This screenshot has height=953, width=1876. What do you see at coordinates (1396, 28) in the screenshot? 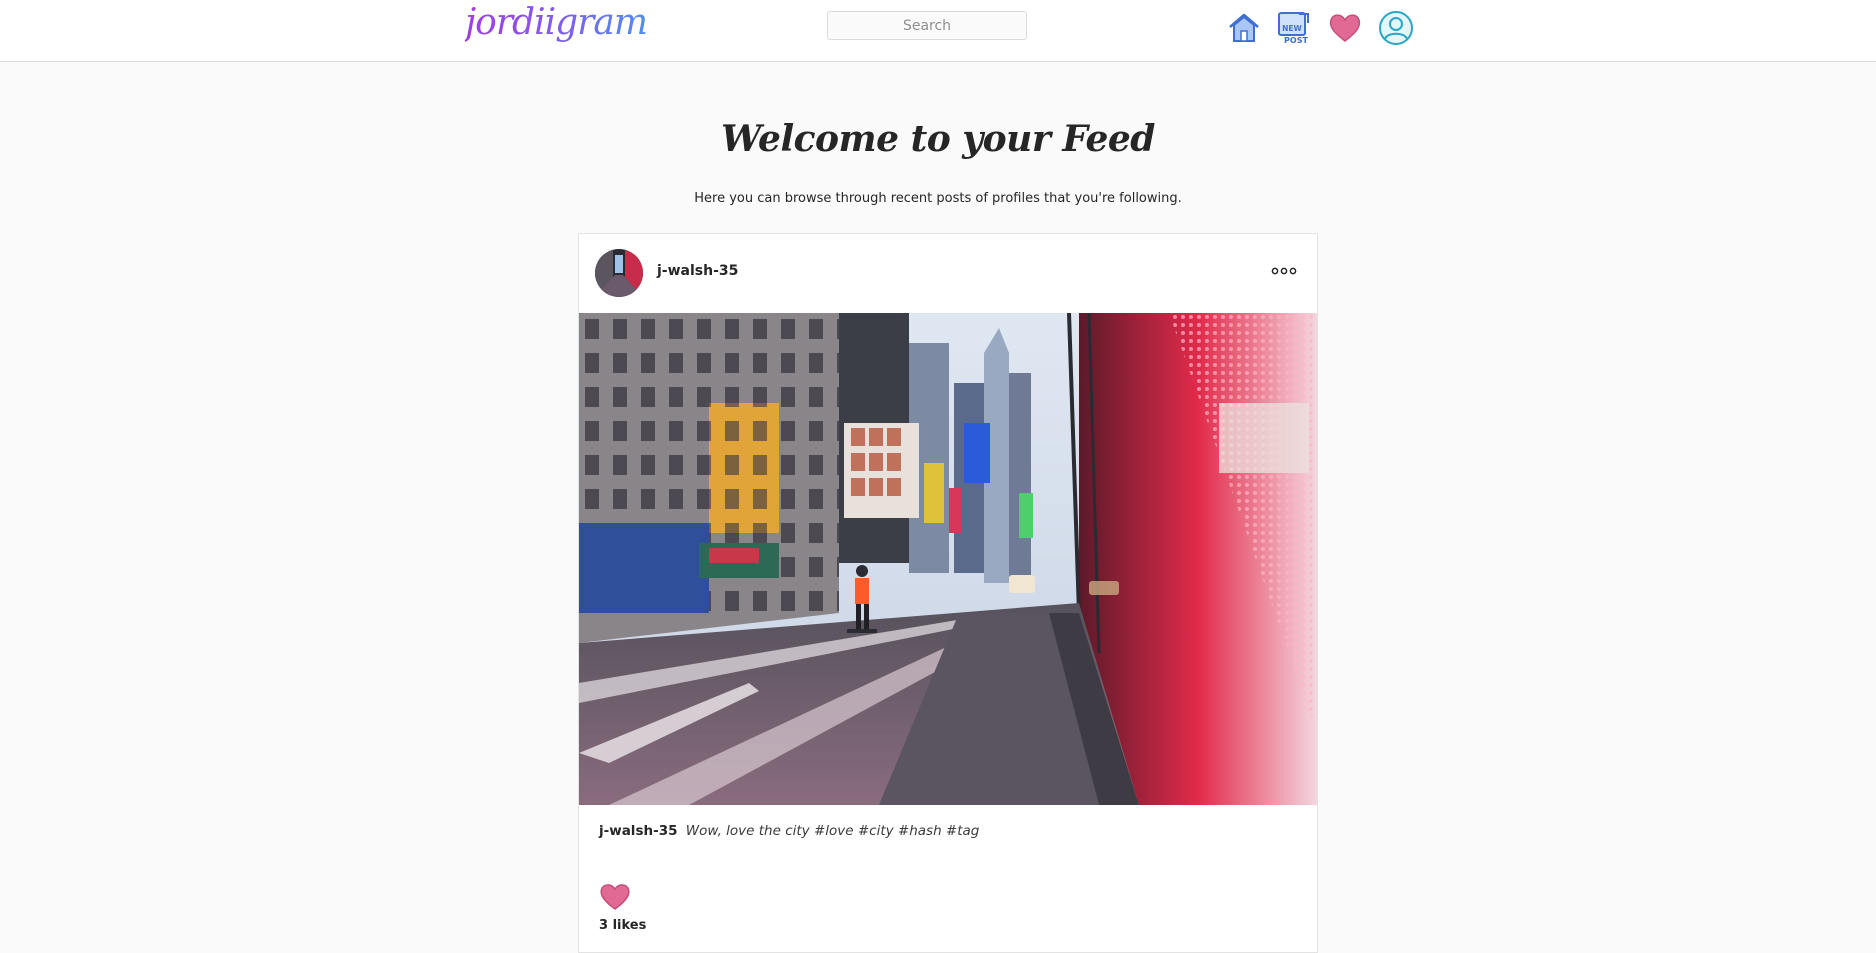
I see `profile-icon` at bounding box center [1396, 28].